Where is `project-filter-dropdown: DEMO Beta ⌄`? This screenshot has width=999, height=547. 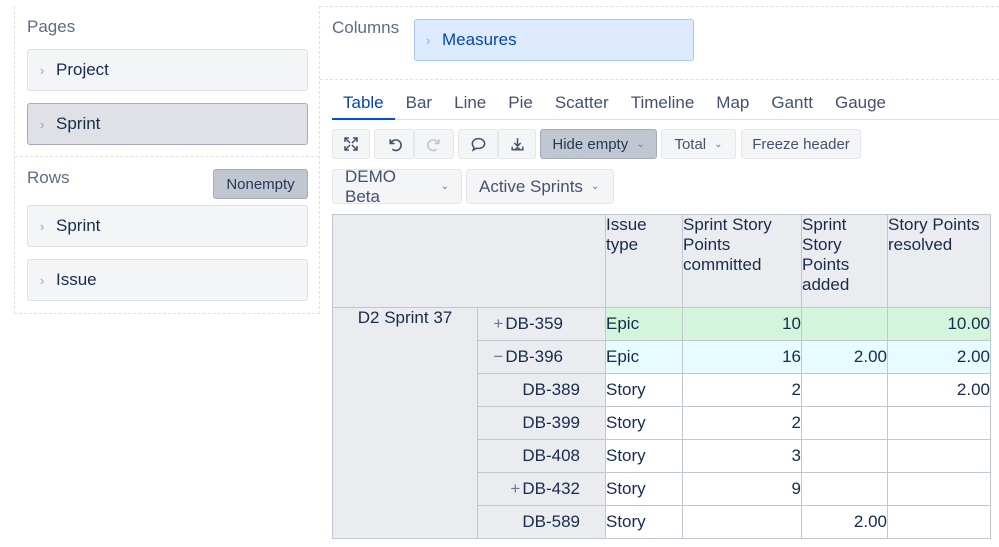
project-filter-dropdown: DEMO Beta ⌄ is located at coordinates (397, 186).